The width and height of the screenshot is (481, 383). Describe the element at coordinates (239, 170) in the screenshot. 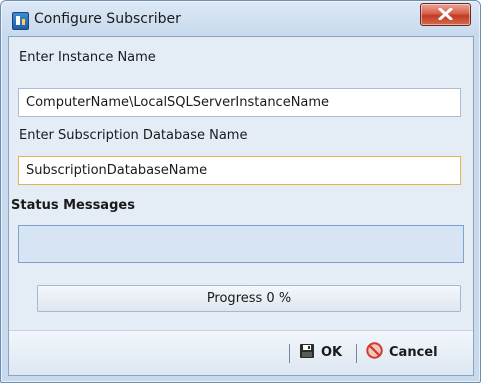

I see `subscription-db-input: SubscriptionDatabaseName` at that location.